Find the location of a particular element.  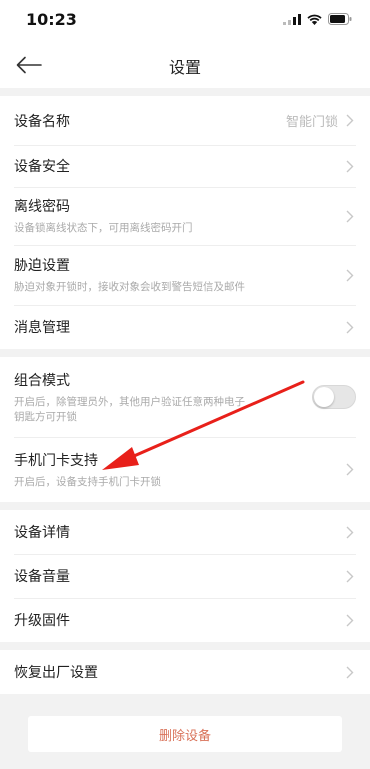

device-name-value: 智能门锁 is located at coordinates (311, 122).